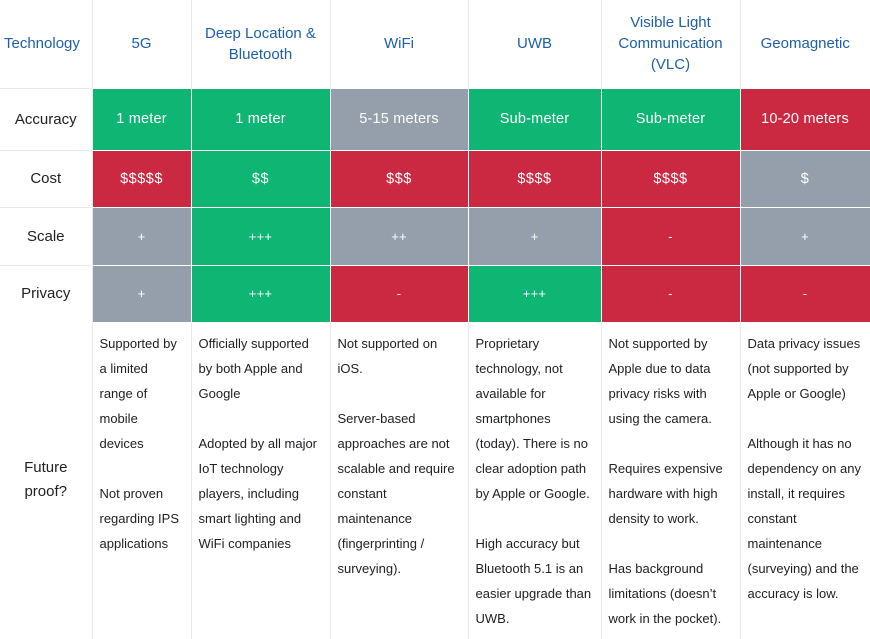 The height and width of the screenshot is (639, 870). Describe the element at coordinates (141, 236) in the screenshot. I see `cell-scale-5g: +` at that location.